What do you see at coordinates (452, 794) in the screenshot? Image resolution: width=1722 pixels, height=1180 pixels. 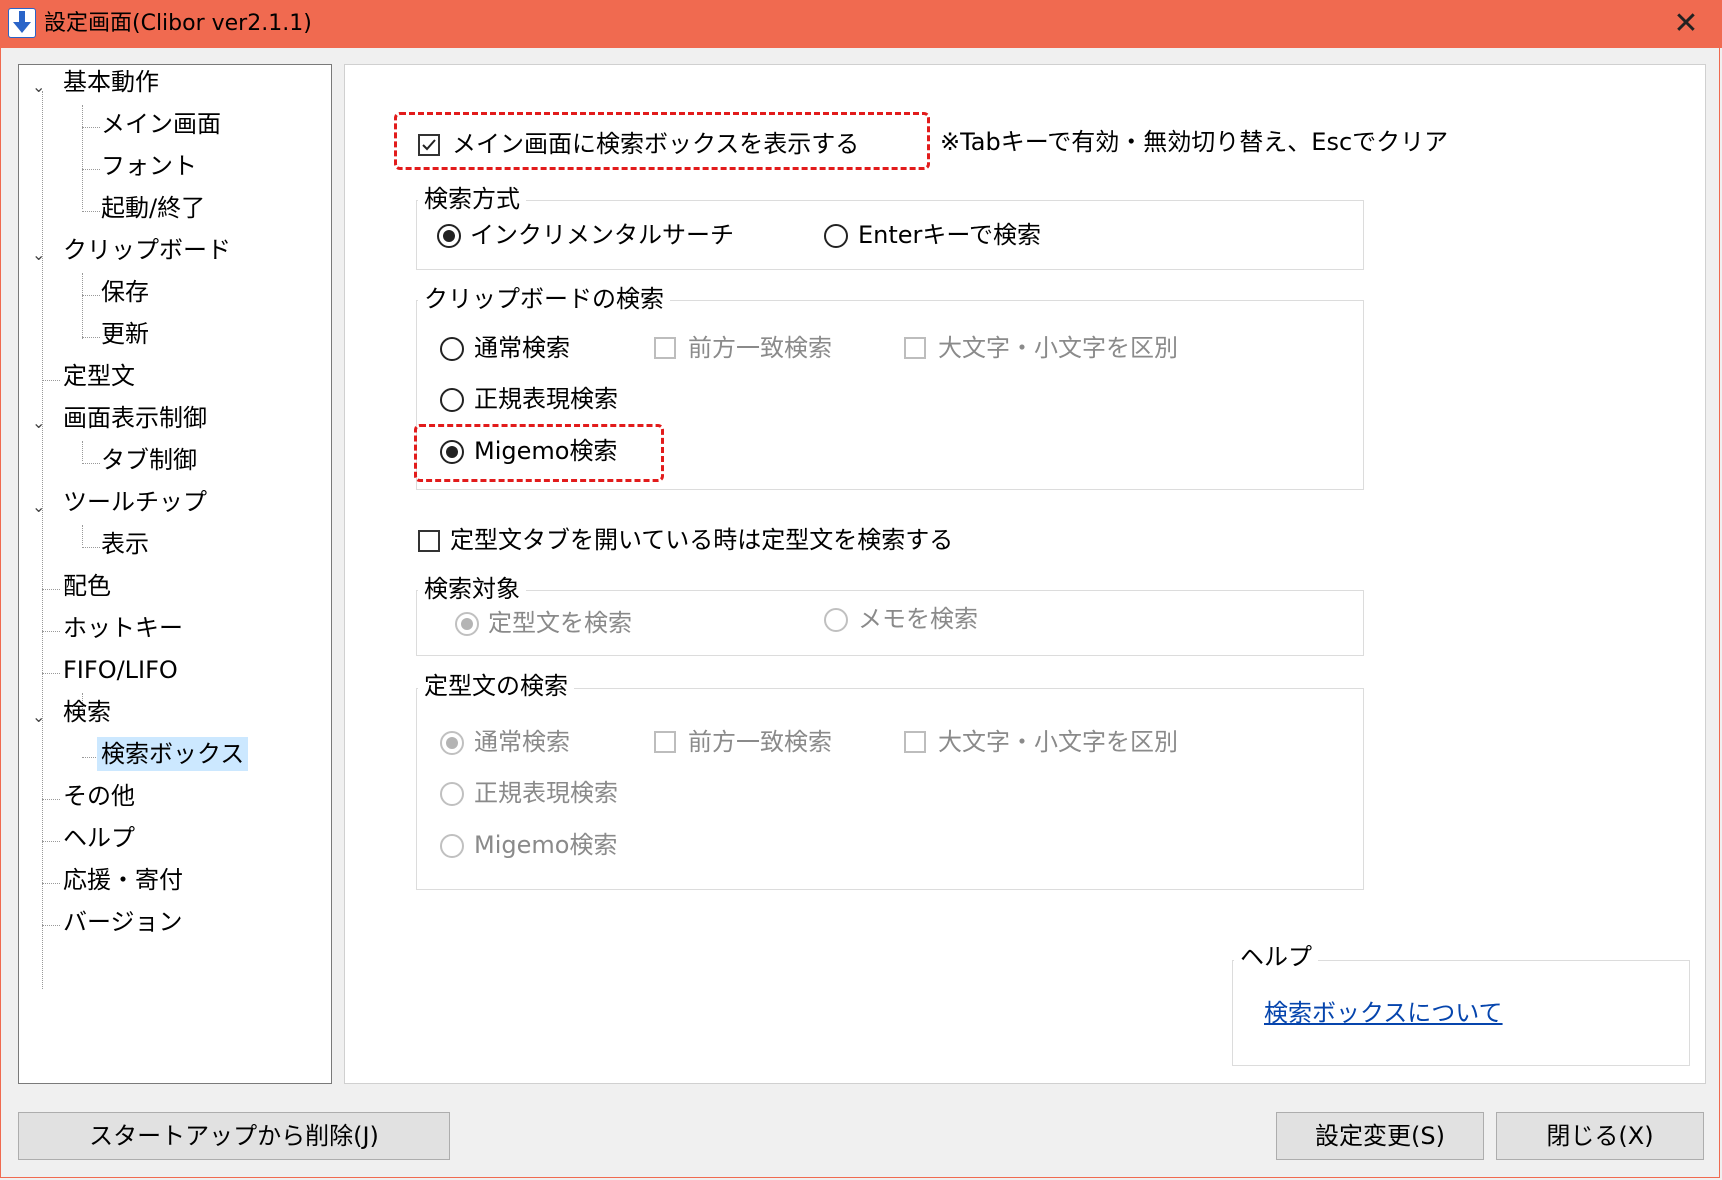 I see `template-regex-radio` at bounding box center [452, 794].